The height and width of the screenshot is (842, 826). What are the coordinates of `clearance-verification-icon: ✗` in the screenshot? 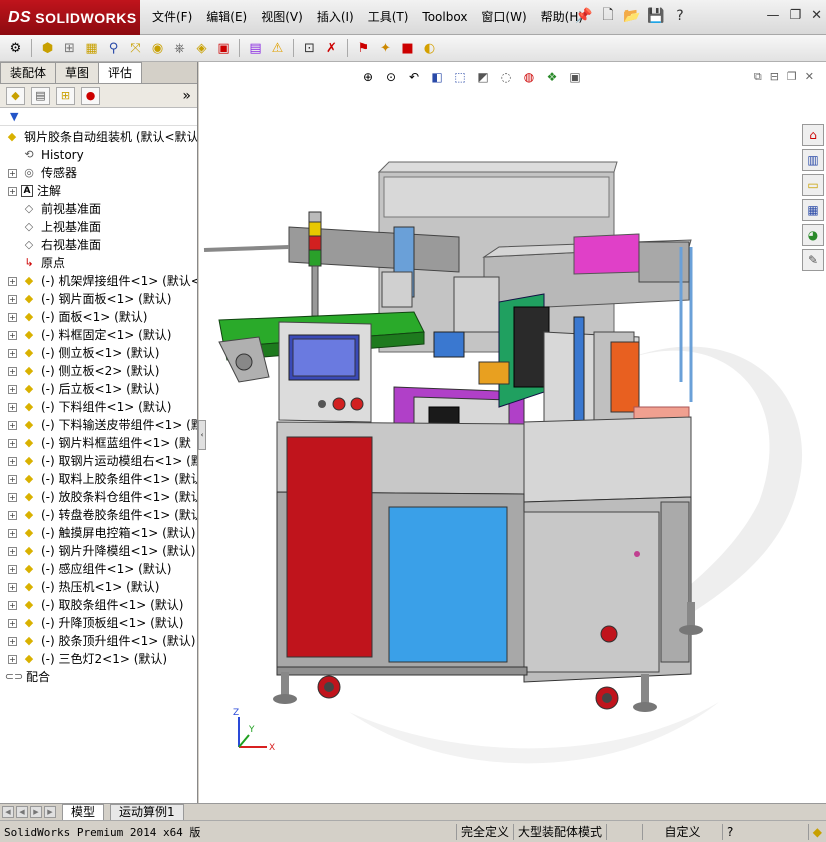 It's located at (331, 48).